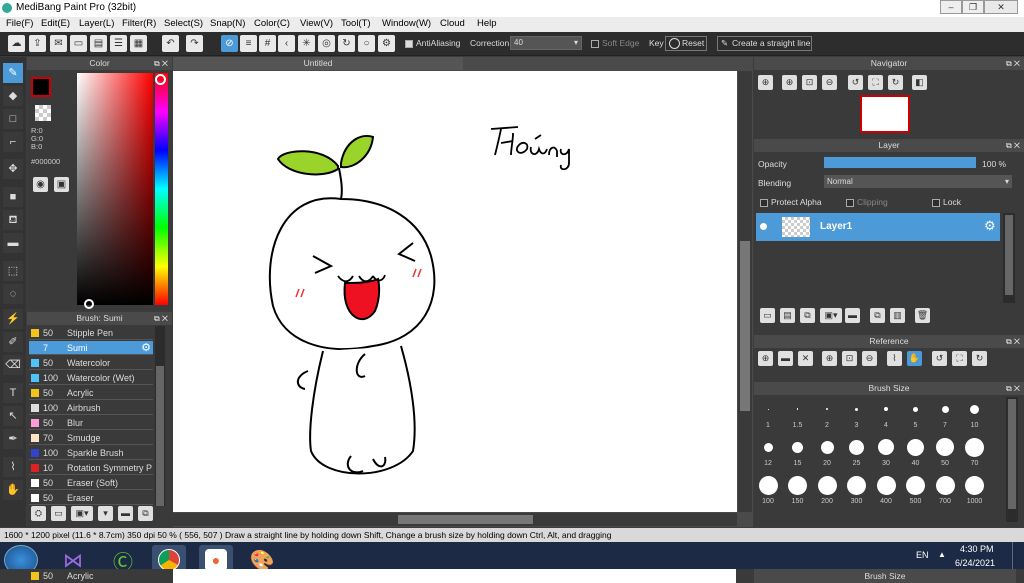  Describe the element at coordinates (91, 483) in the screenshot. I see `brush-item: 50 Eraser (Soft)` at that location.